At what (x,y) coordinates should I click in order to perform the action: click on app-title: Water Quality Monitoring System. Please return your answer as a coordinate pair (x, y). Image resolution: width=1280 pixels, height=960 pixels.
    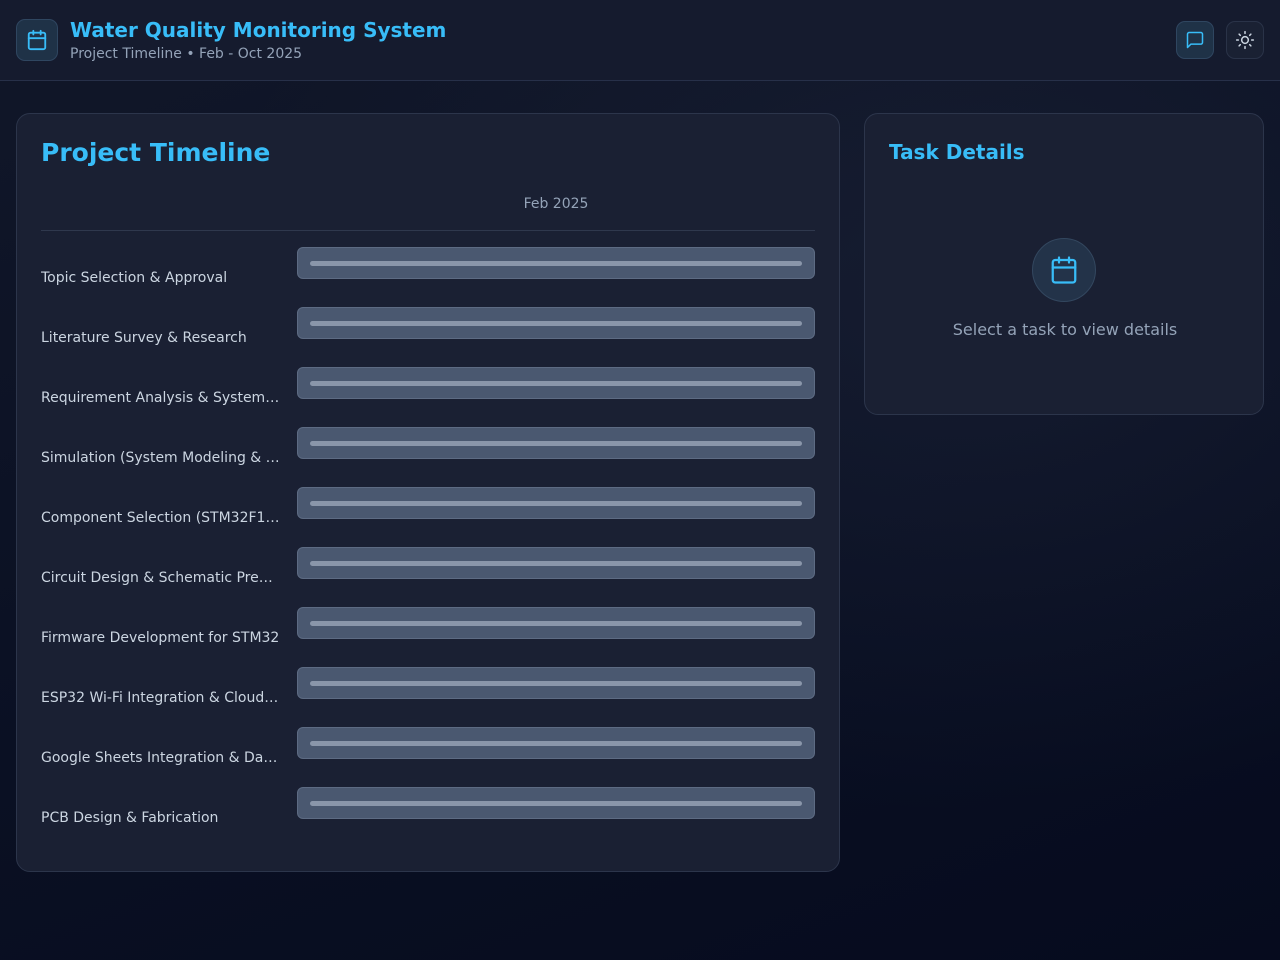
    Looking at the image, I should click on (258, 30).